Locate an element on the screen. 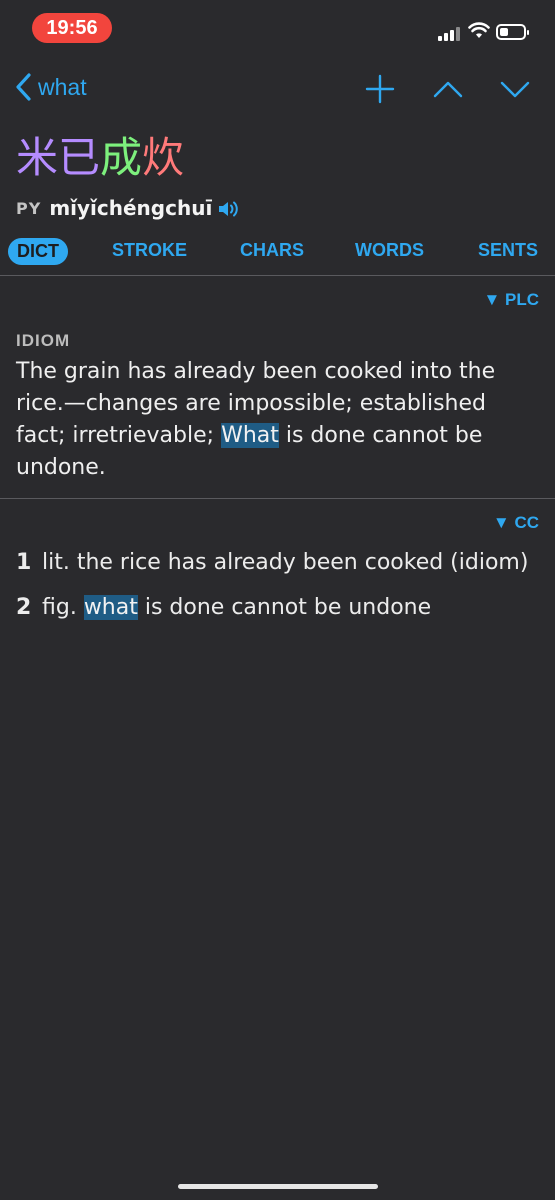 The image size is (555, 1200). tab-bar: DICT STROKE CHARS WORDS SENTS is located at coordinates (277, 254).